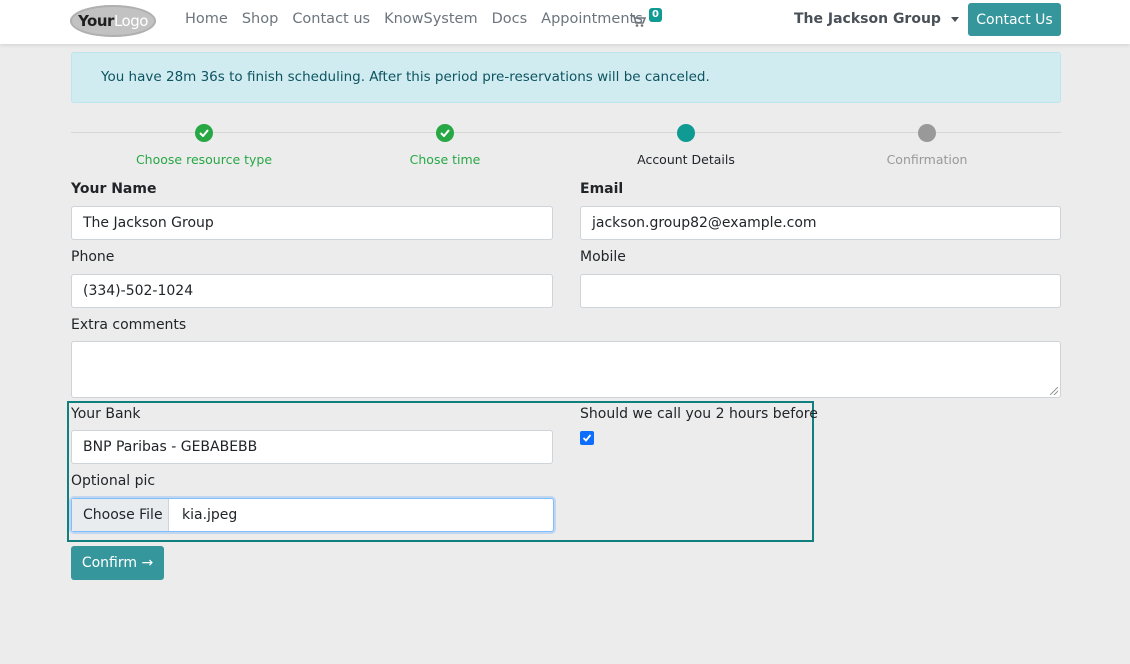 The height and width of the screenshot is (664, 1130). I want to click on nav-link-home: Home, so click(206, 19).